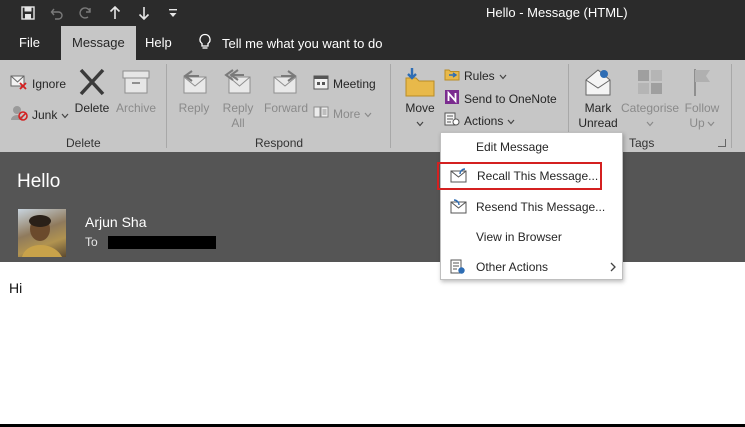  What do you see at coordinates (321, 83) in the screenshot?
I see `meeting-icon` at bounding box center [321, 83].